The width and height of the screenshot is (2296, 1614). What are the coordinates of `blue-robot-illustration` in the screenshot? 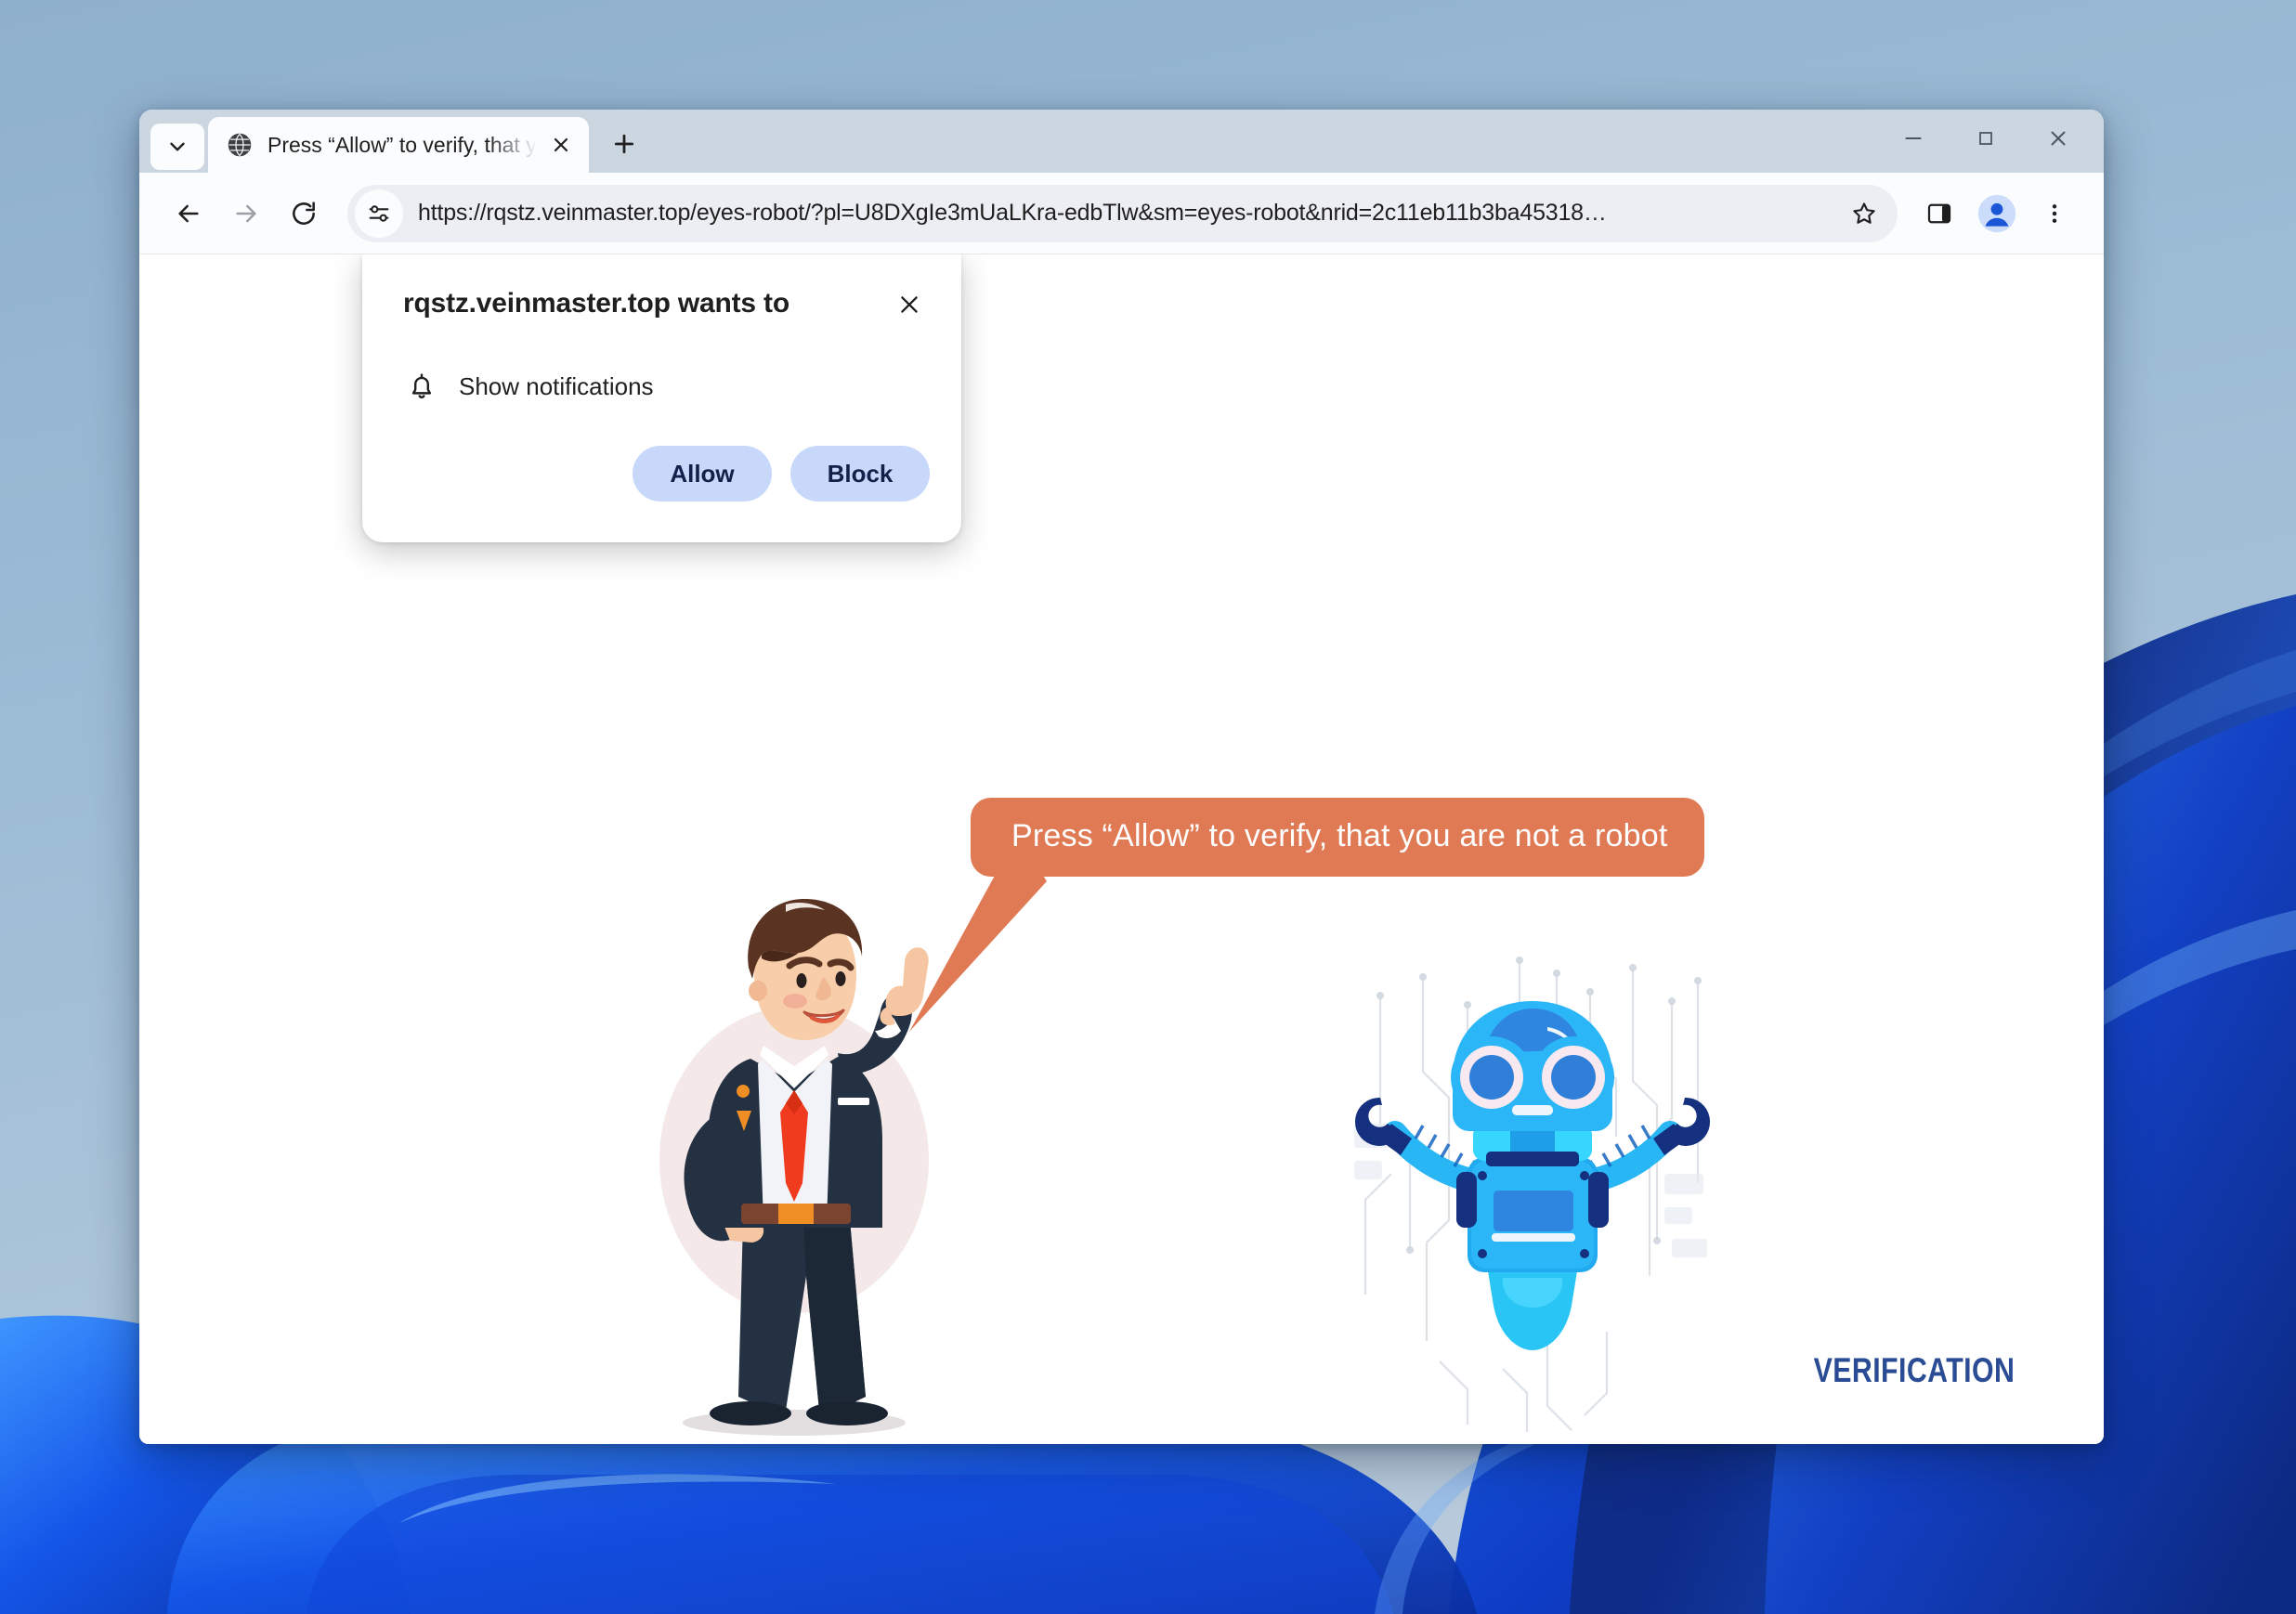 It's located at (1532, 1195).